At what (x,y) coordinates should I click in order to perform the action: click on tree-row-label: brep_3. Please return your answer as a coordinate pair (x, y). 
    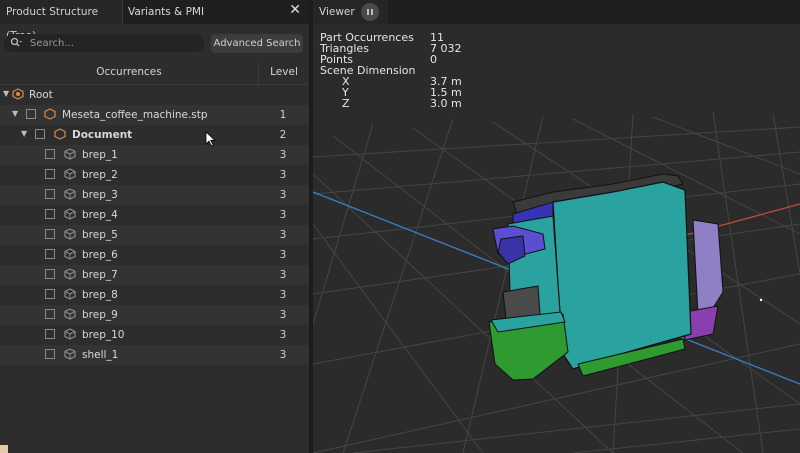
    Looking at the image, I should click on (100, 195).